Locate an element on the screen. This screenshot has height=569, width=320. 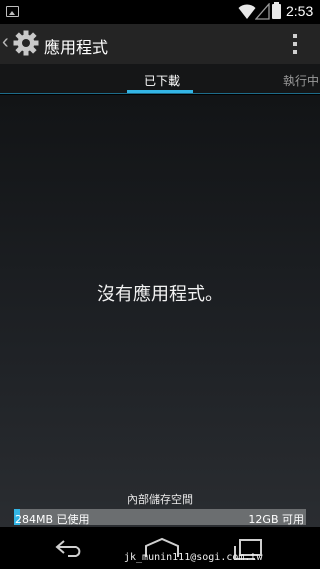
storage-used-text: 284MB 已使用 is located at coordinates (52, 519).